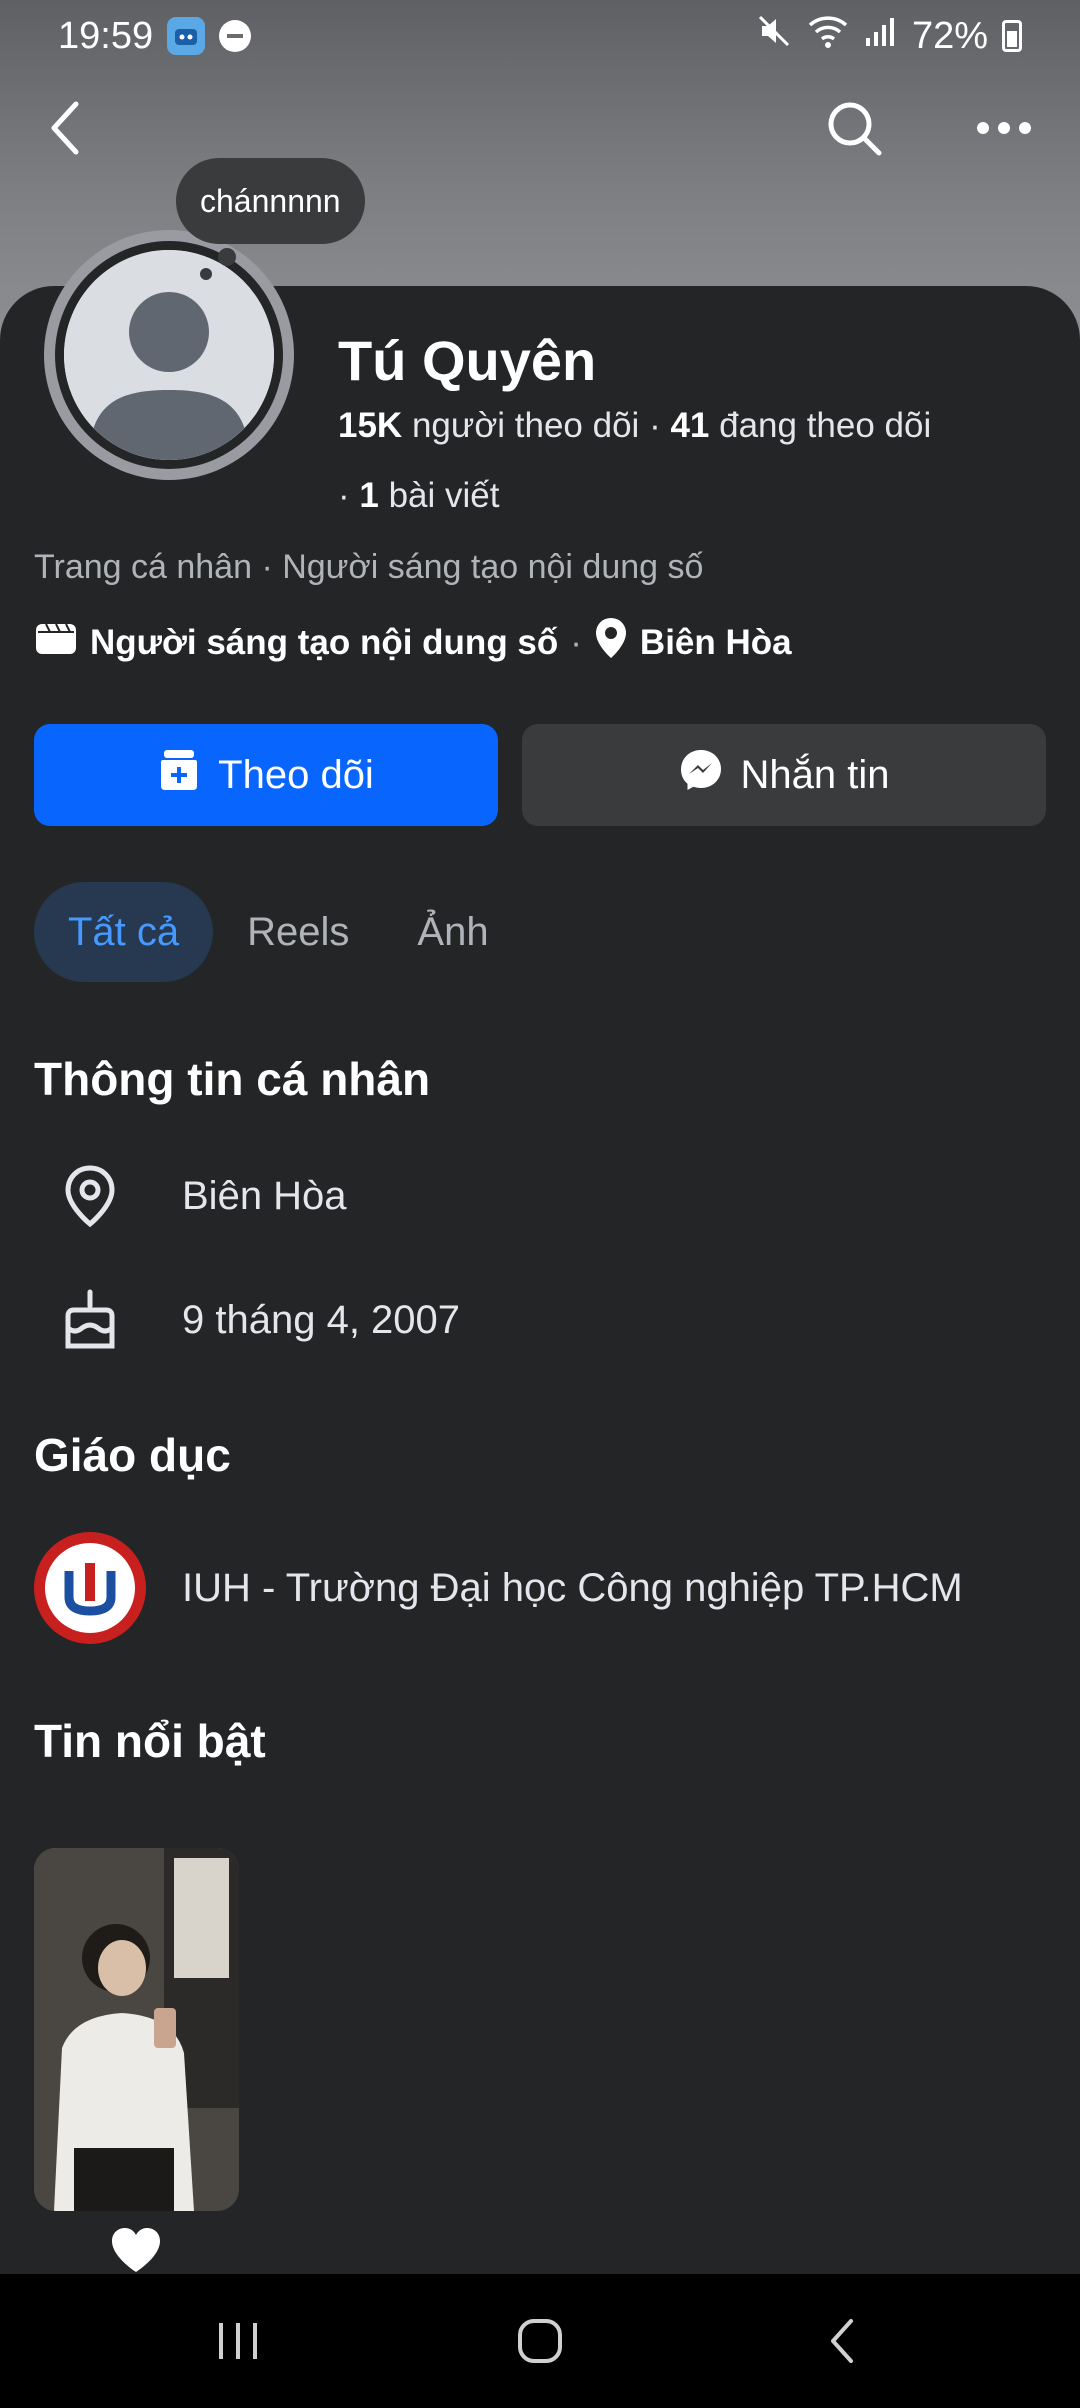 Image resolution: width=1080 pixels, height=2408 pixels. I want to click on app-notification-icon, so click(186, 36).